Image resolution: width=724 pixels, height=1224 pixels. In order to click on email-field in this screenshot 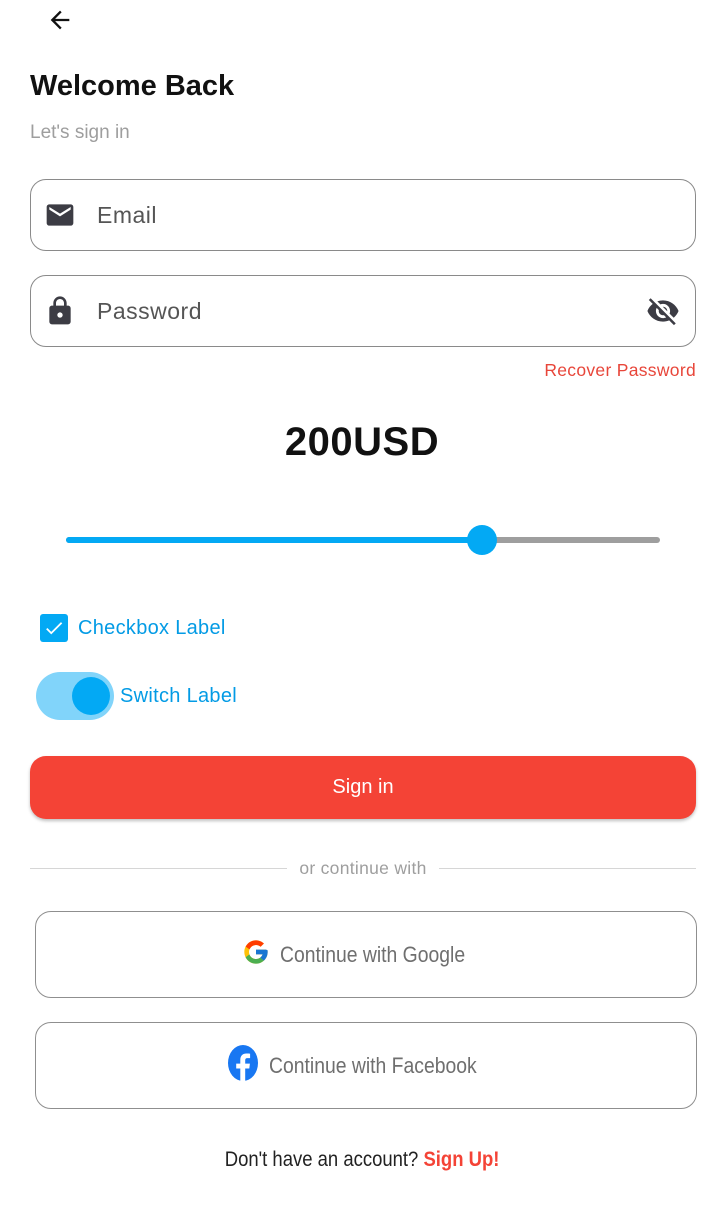, I will do `click(363, 215)`.